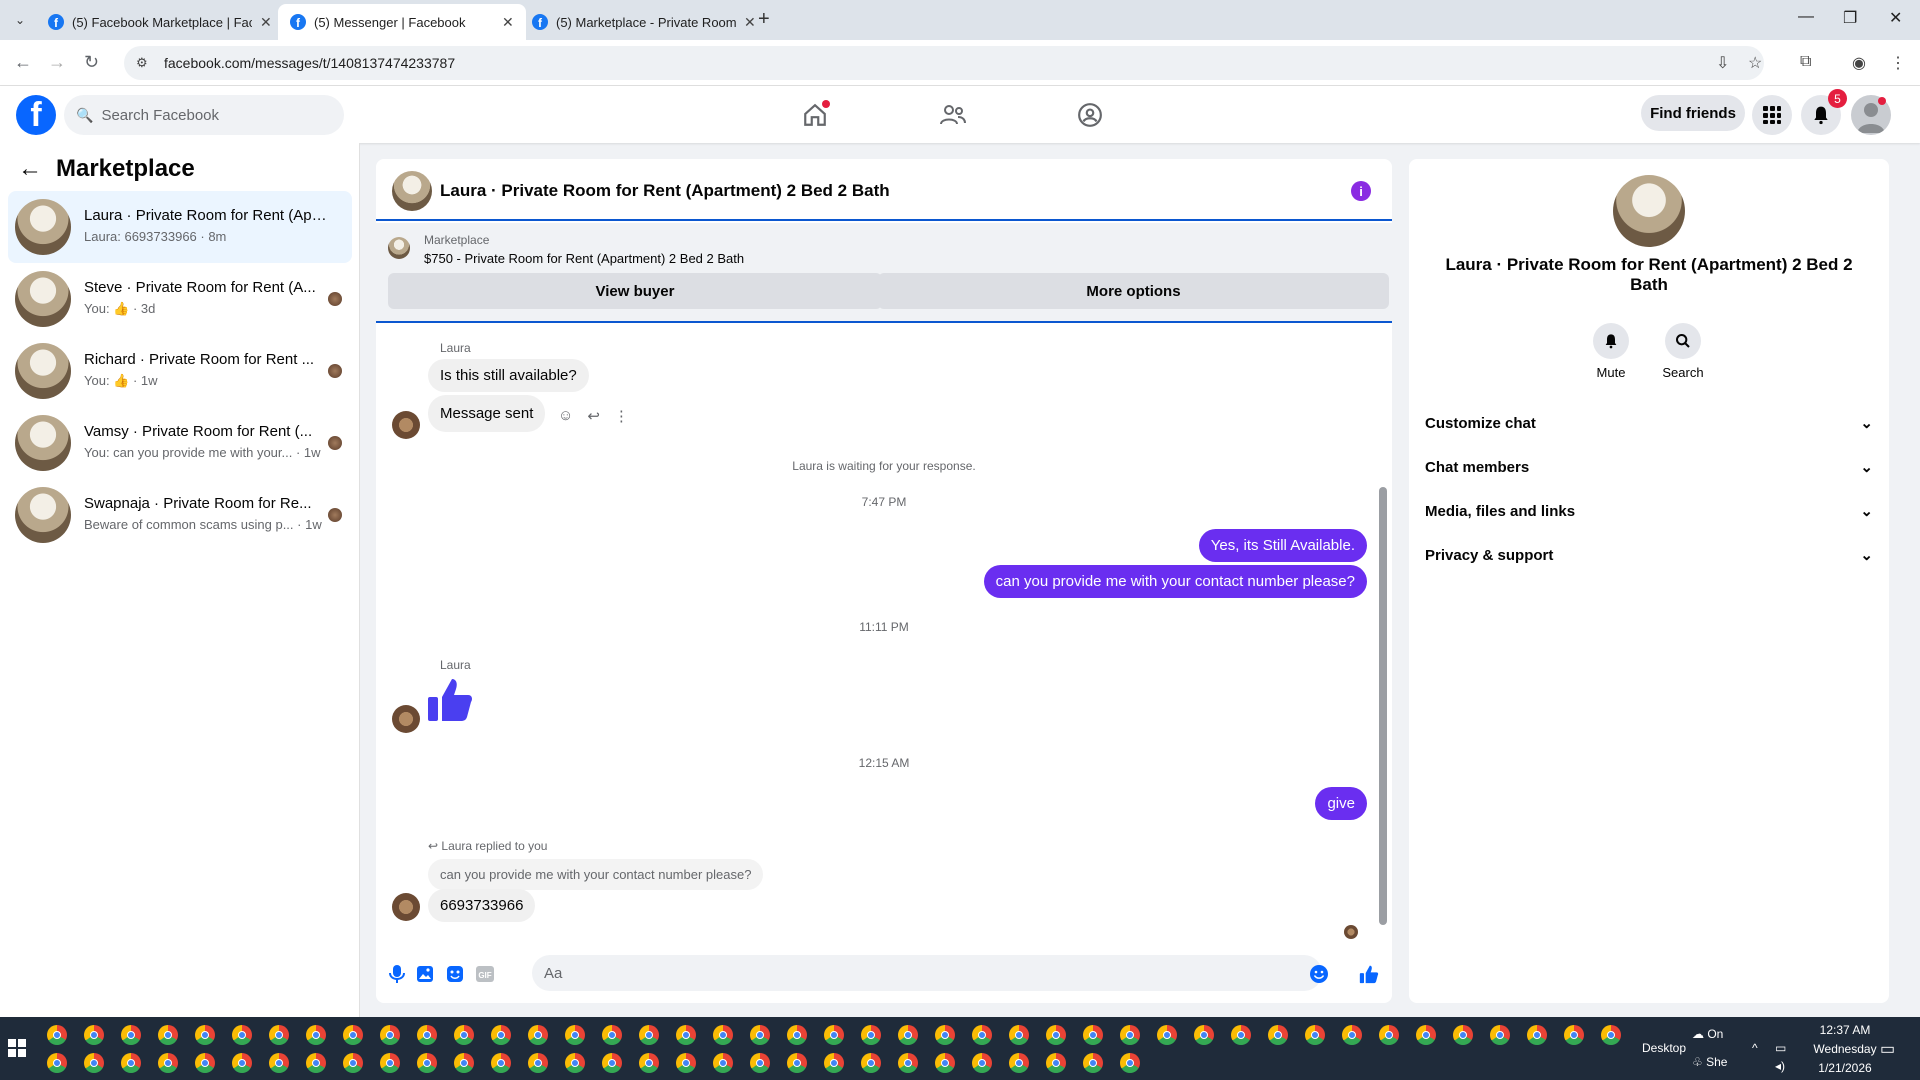  What do you see at coordinates (565, 416) in the screenshot?
I see `react-emoji-icon: ☺` at bounding box center [565, 416].